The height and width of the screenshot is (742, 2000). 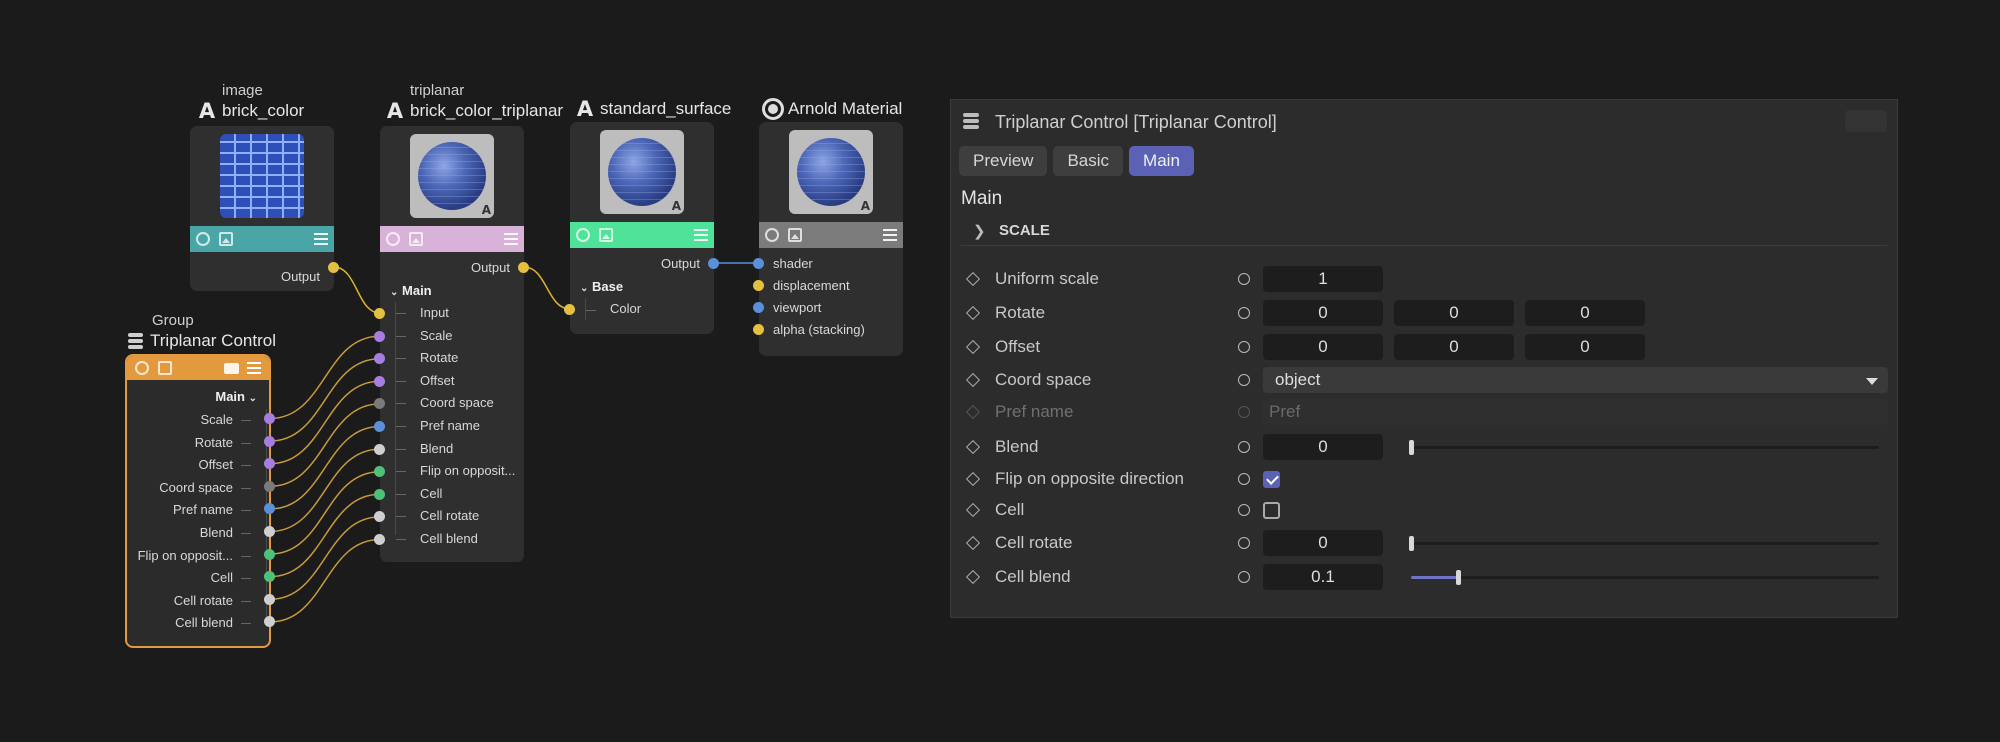 What do you see at coordinates (665, 109) in the screenshot?
I see `node-name: standard_surface` at bounding box center [665, 109].